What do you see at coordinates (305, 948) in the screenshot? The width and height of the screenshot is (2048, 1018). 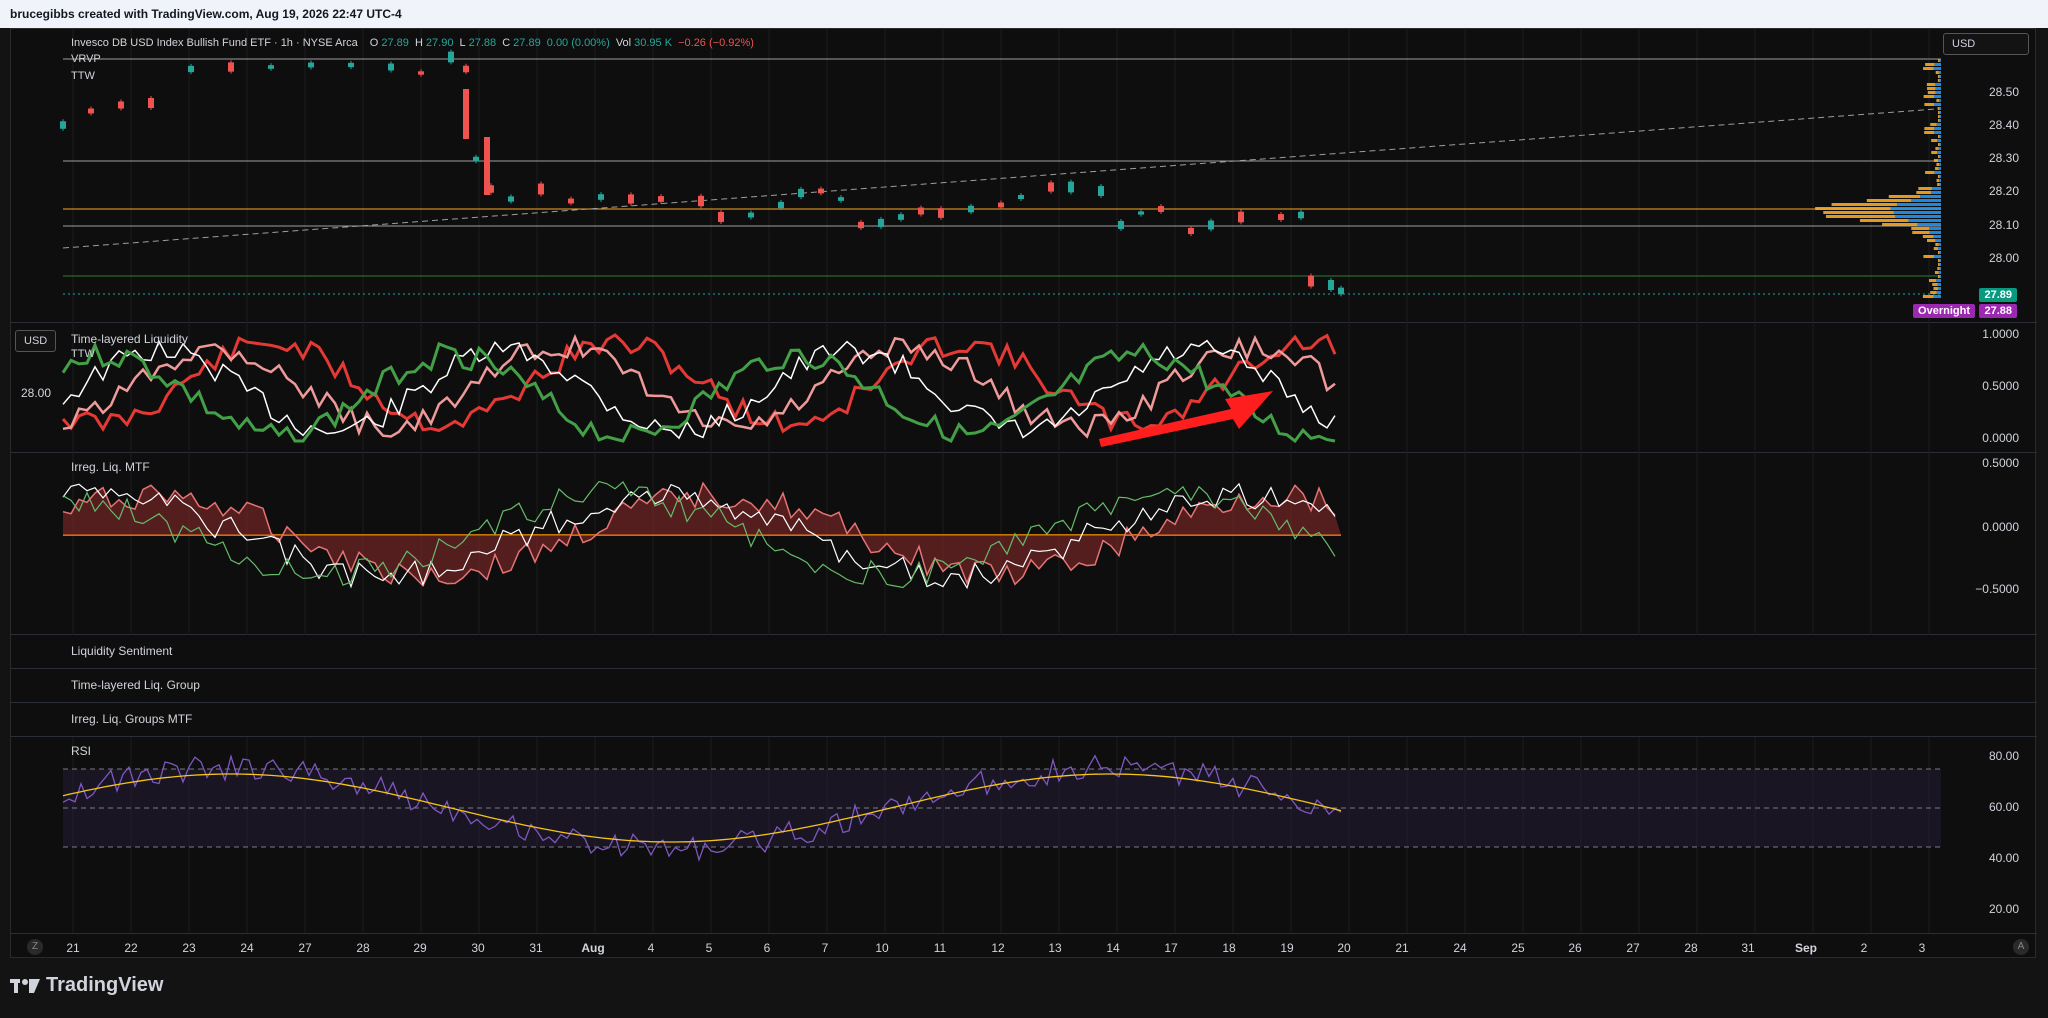 I see `time-tick-4: 27` at bounding box center [305, 948].